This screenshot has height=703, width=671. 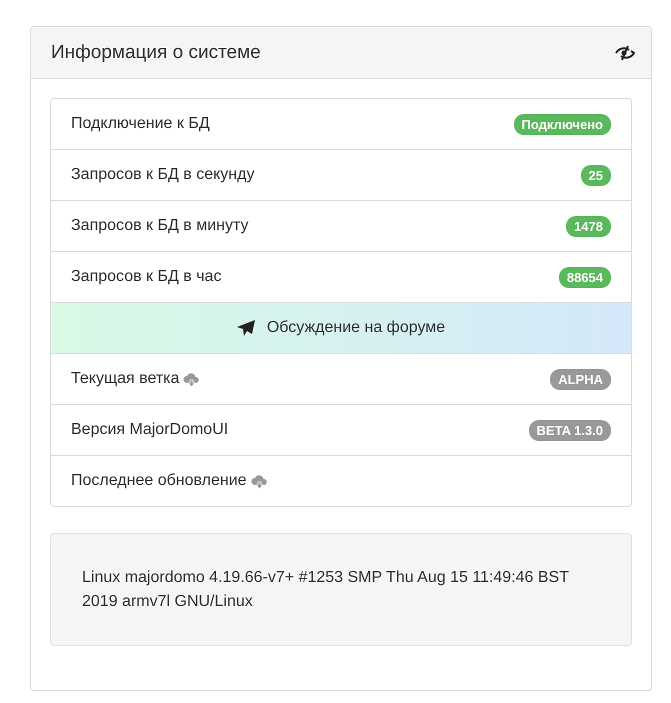 I want to click on system-info-text: Linux majordomo 4.19.66-v7+ #1253 SMP Thu Aug 15 11:49:46 BST 2019 armv7l GNU/Linux, so click(x=325, y=589).